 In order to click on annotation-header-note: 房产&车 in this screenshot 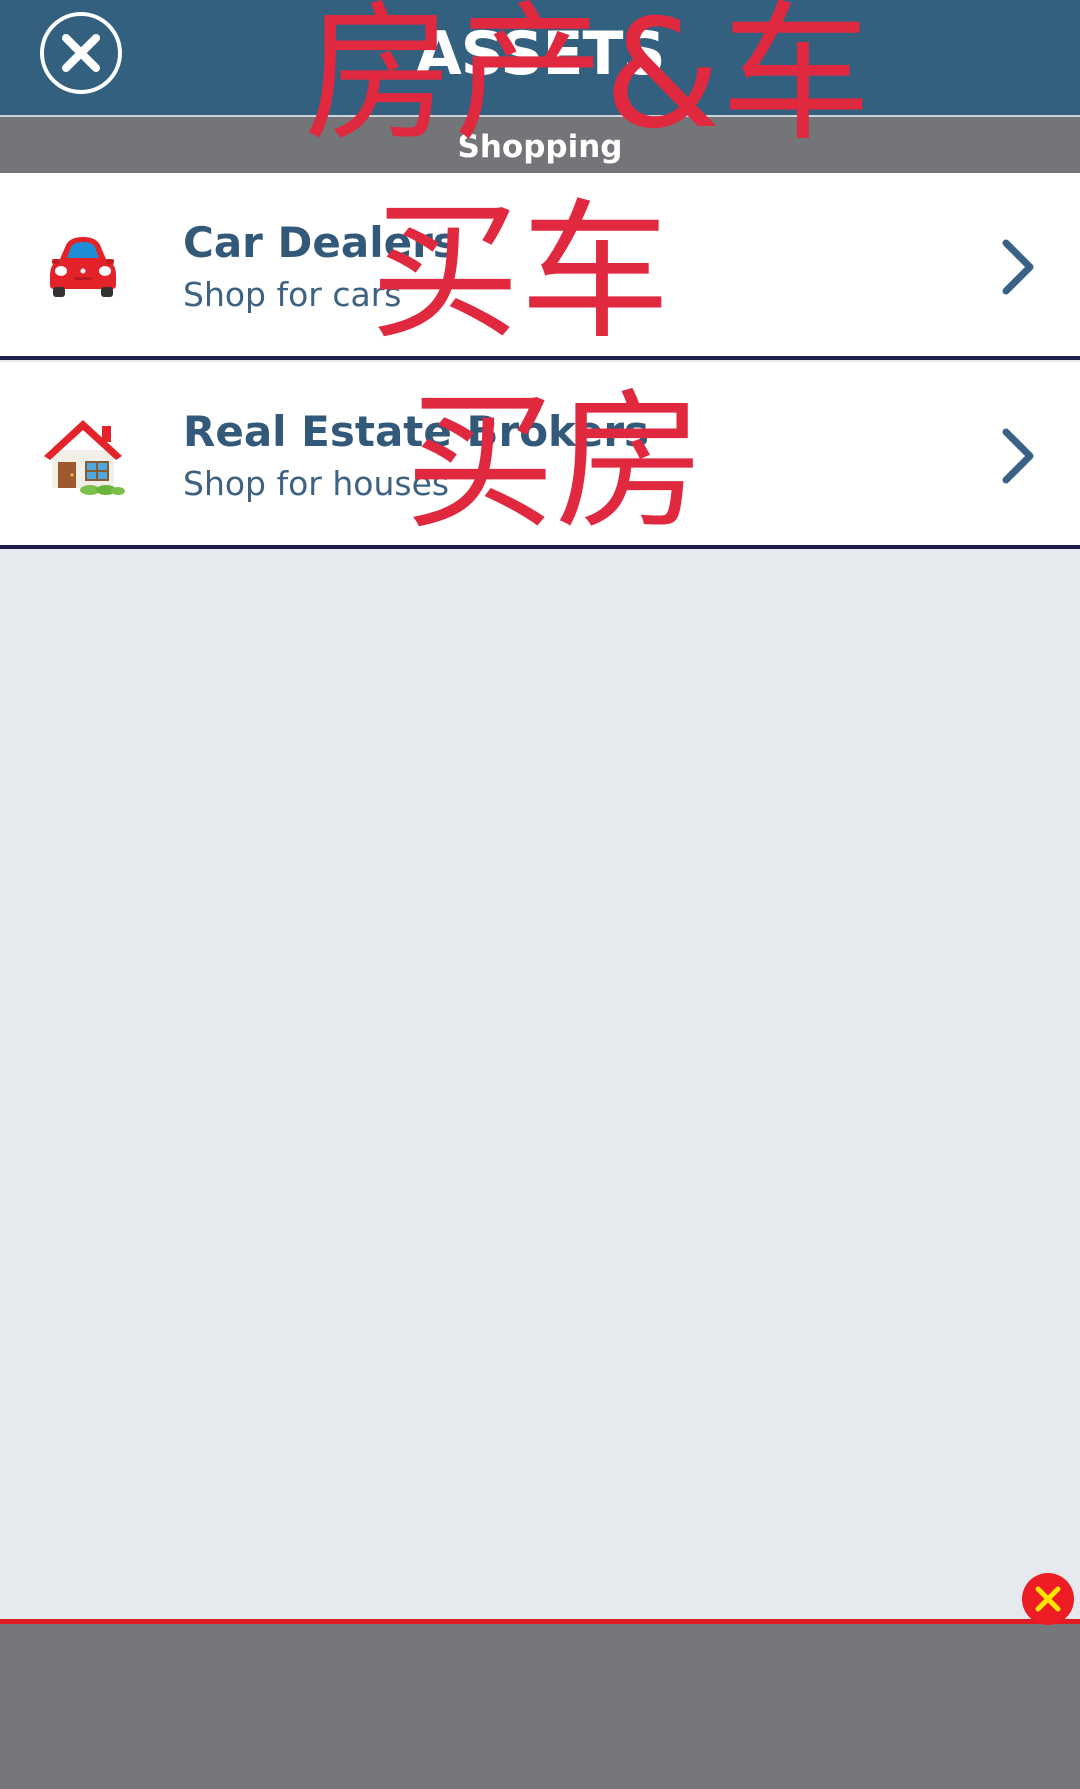, I will do `click(587, 81)`.